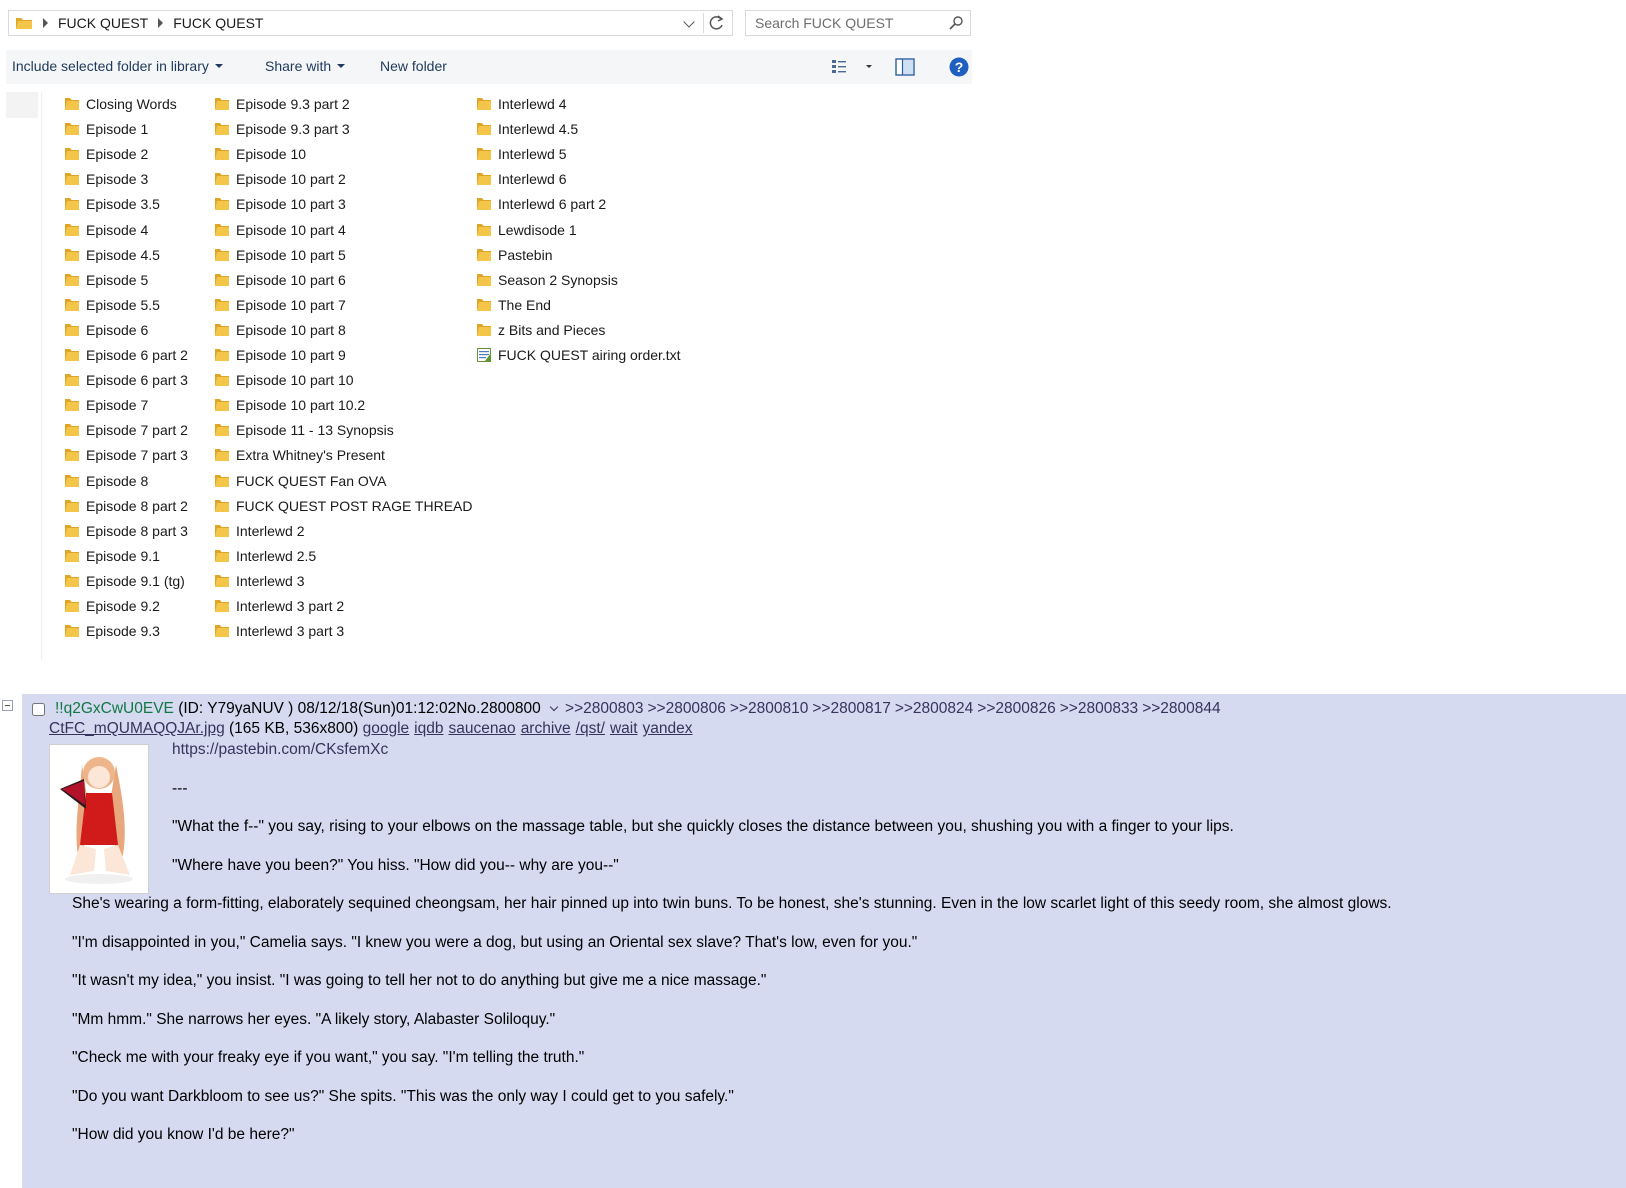  I want to click on chevron-down-icon, so click(690, 23).